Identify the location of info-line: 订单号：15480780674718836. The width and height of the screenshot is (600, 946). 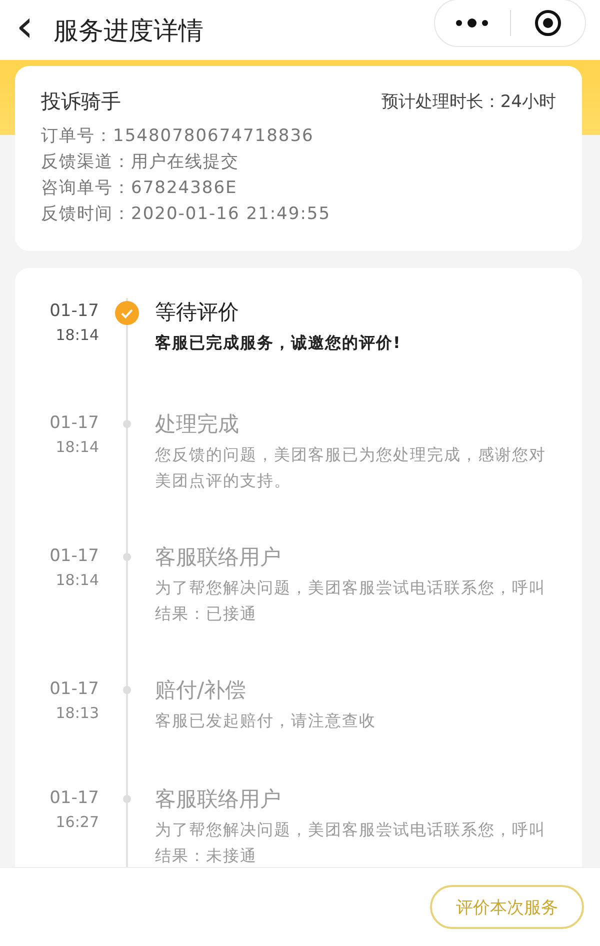
(178, 136).